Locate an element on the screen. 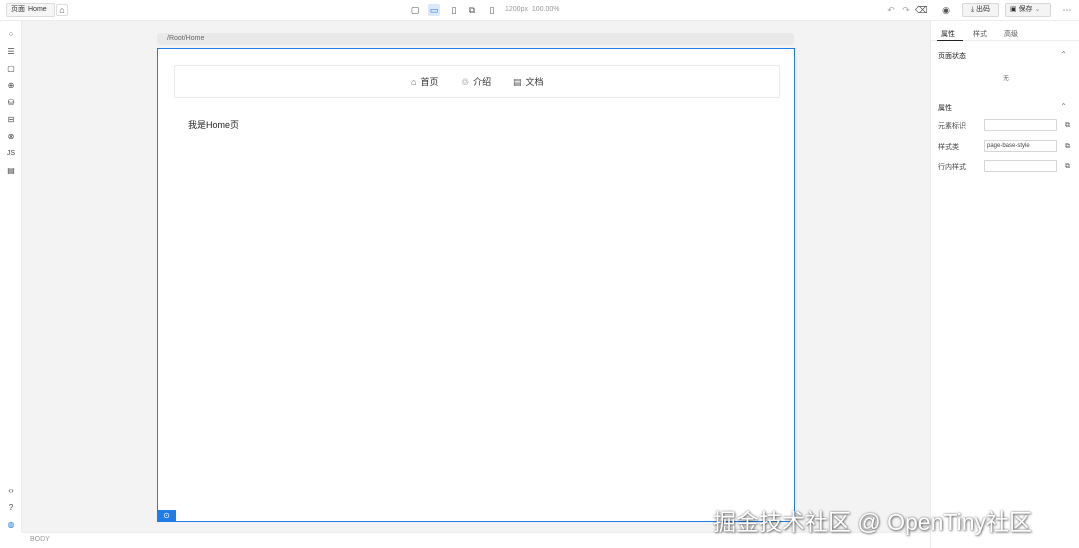 The height and width of the screenshot is (548, 1079). page-icon: ▢ is located at coordinates (11, 69).